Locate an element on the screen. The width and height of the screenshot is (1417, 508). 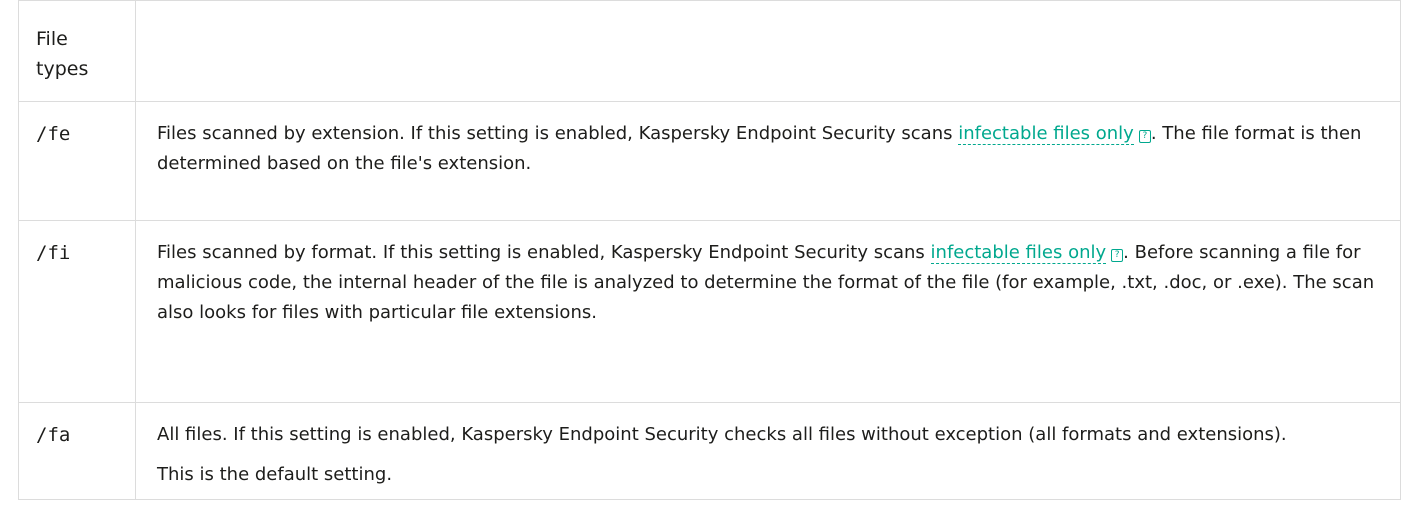
option-key-fa: /fa is located at coordinates (77, 451).